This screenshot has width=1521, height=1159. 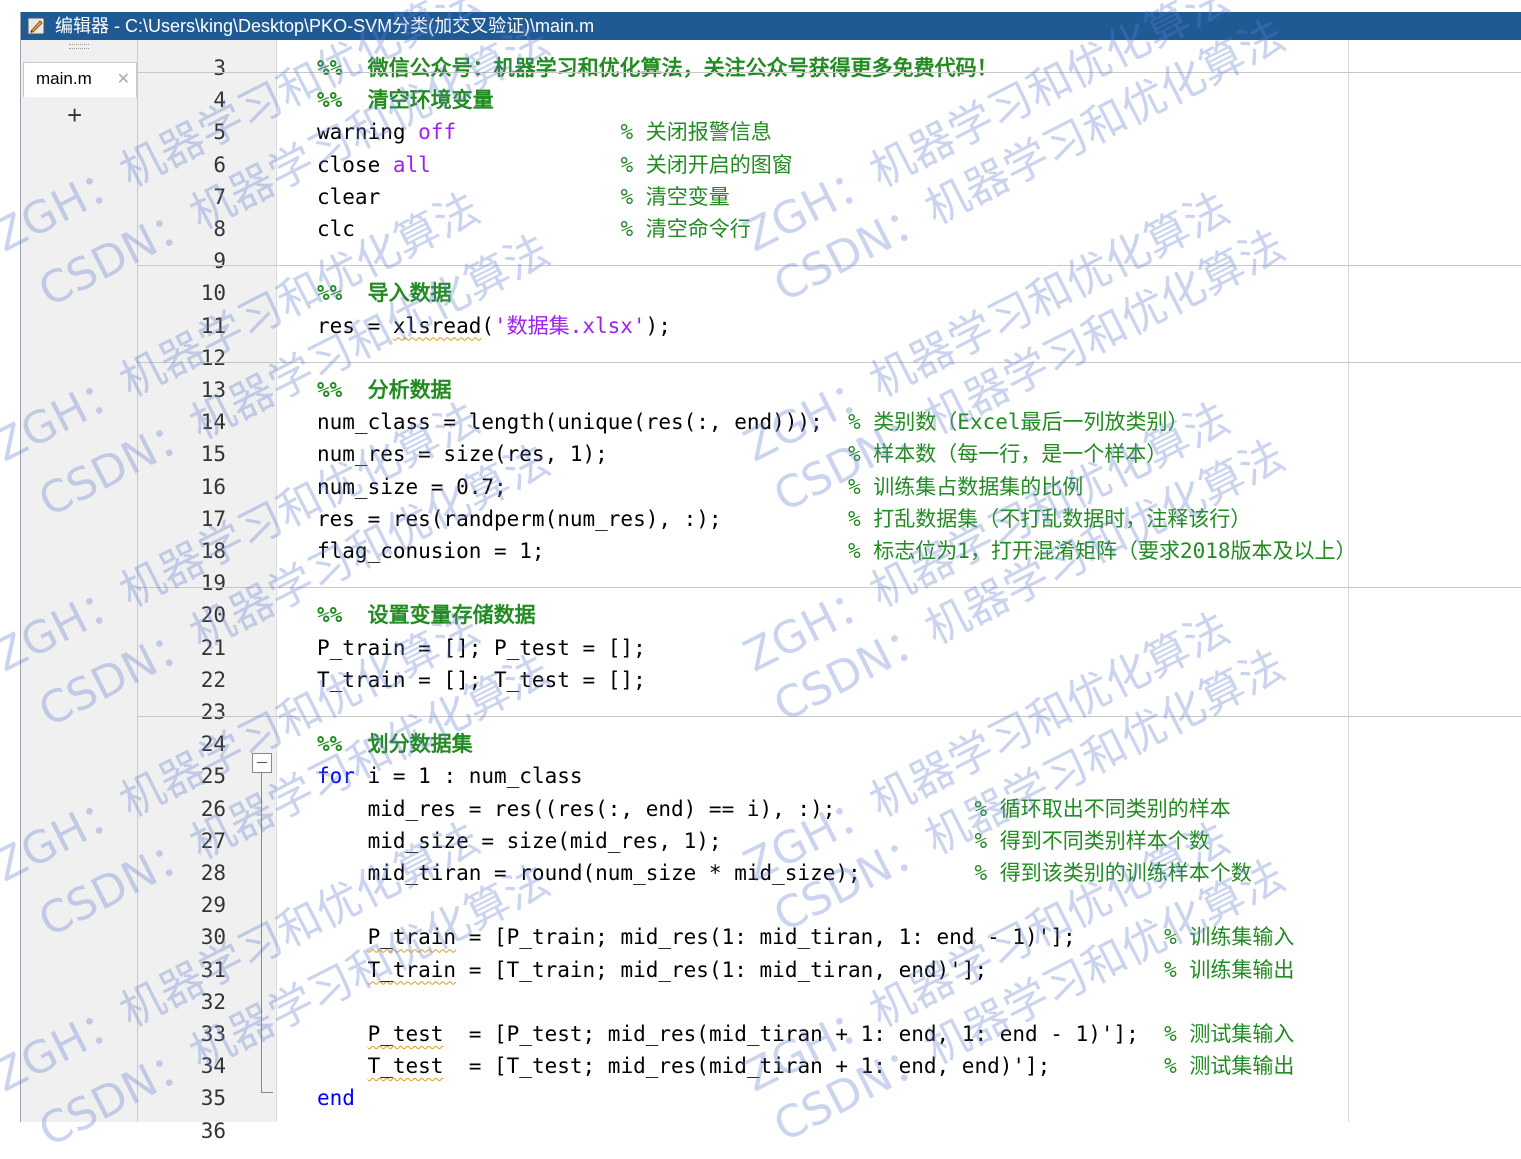 What do you see at coordinates (213, 583) in the screenshot?
I see `line-number: 19` at bounding box center [213, 583].